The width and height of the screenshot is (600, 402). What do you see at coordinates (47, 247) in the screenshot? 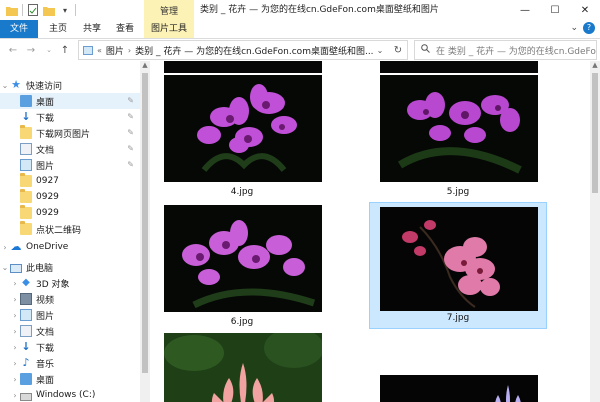
I see `nav-label: OneDrive` at bounding box center [47, 247].